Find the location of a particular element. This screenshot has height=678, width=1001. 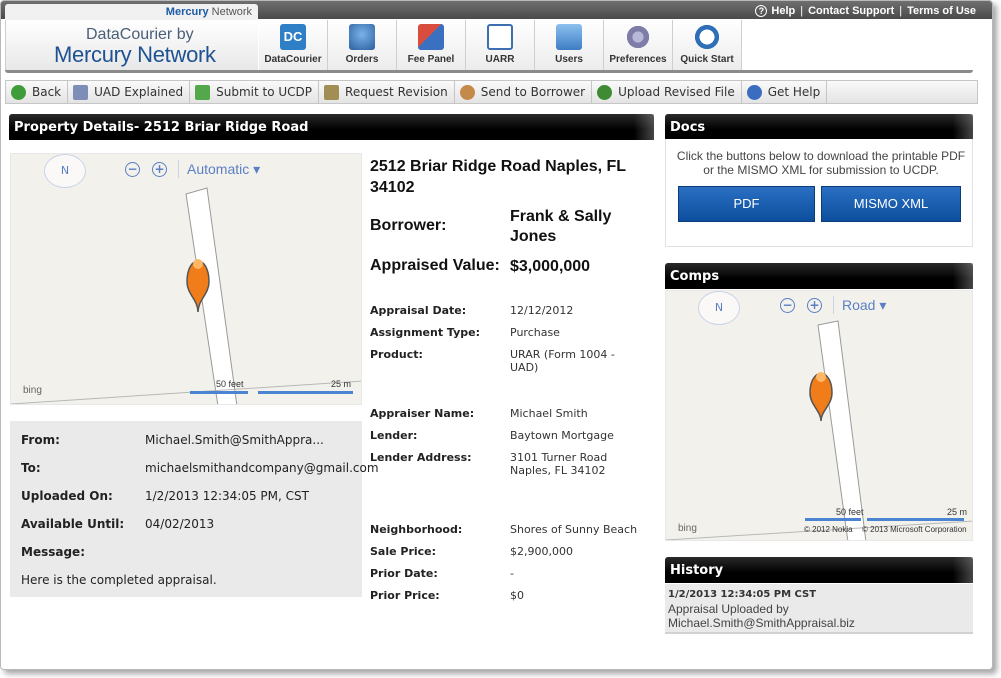

to-label: To: is located at coordinates (31, 468).